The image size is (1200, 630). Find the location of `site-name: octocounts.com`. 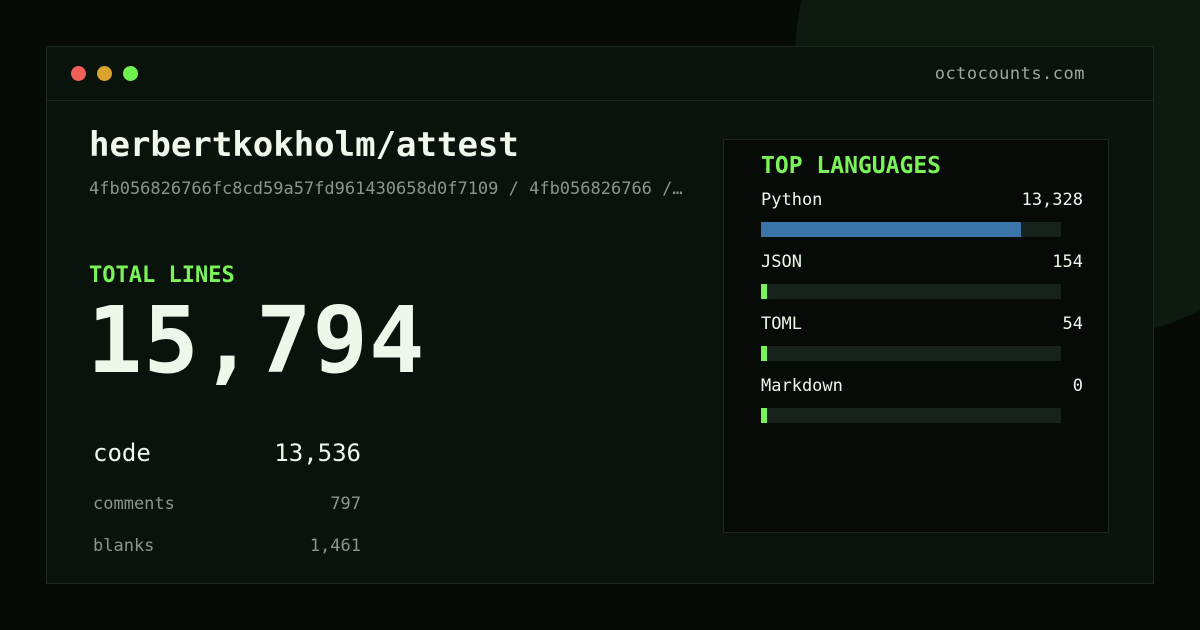

site-name: octocounts.com is located at coordinates (1009, 74).